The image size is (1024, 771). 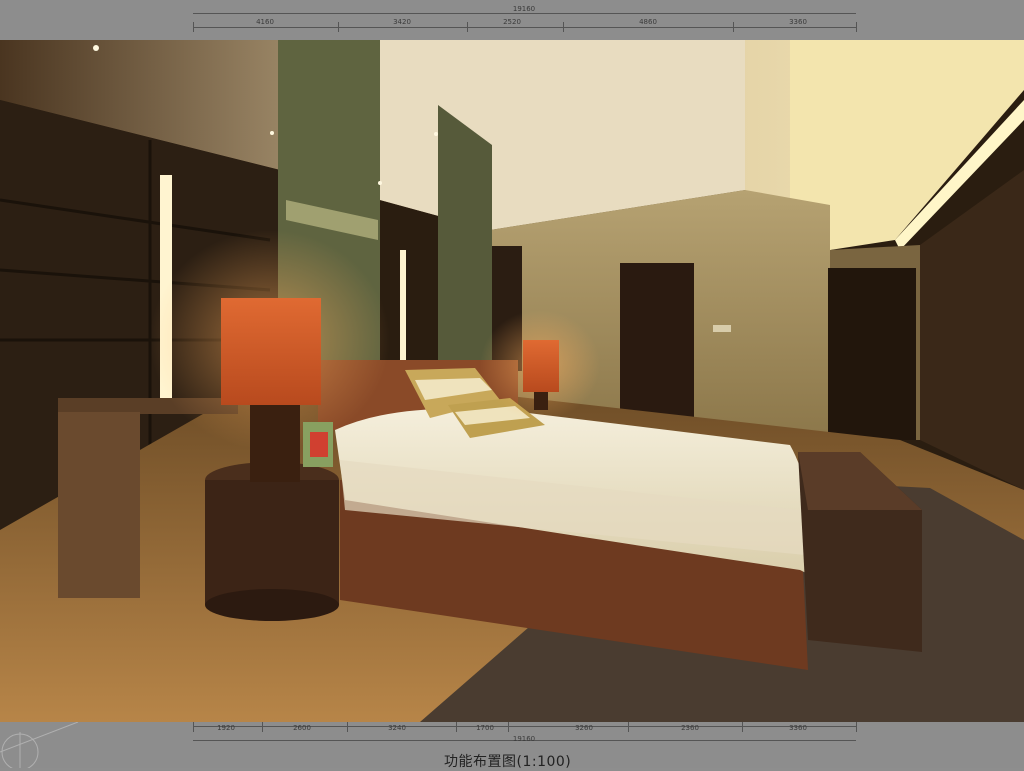 I want to click on top-segment-dimension: 3360, so click(x=798, y=22).